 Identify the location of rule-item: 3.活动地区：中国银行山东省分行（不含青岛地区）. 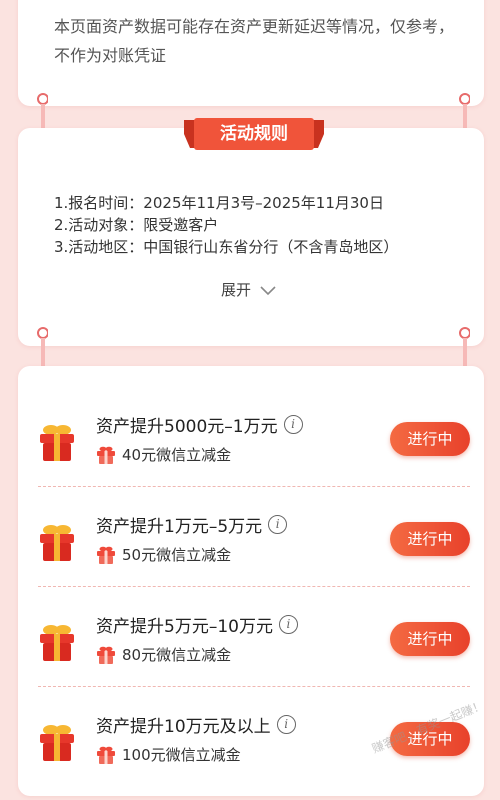
(226, 247).